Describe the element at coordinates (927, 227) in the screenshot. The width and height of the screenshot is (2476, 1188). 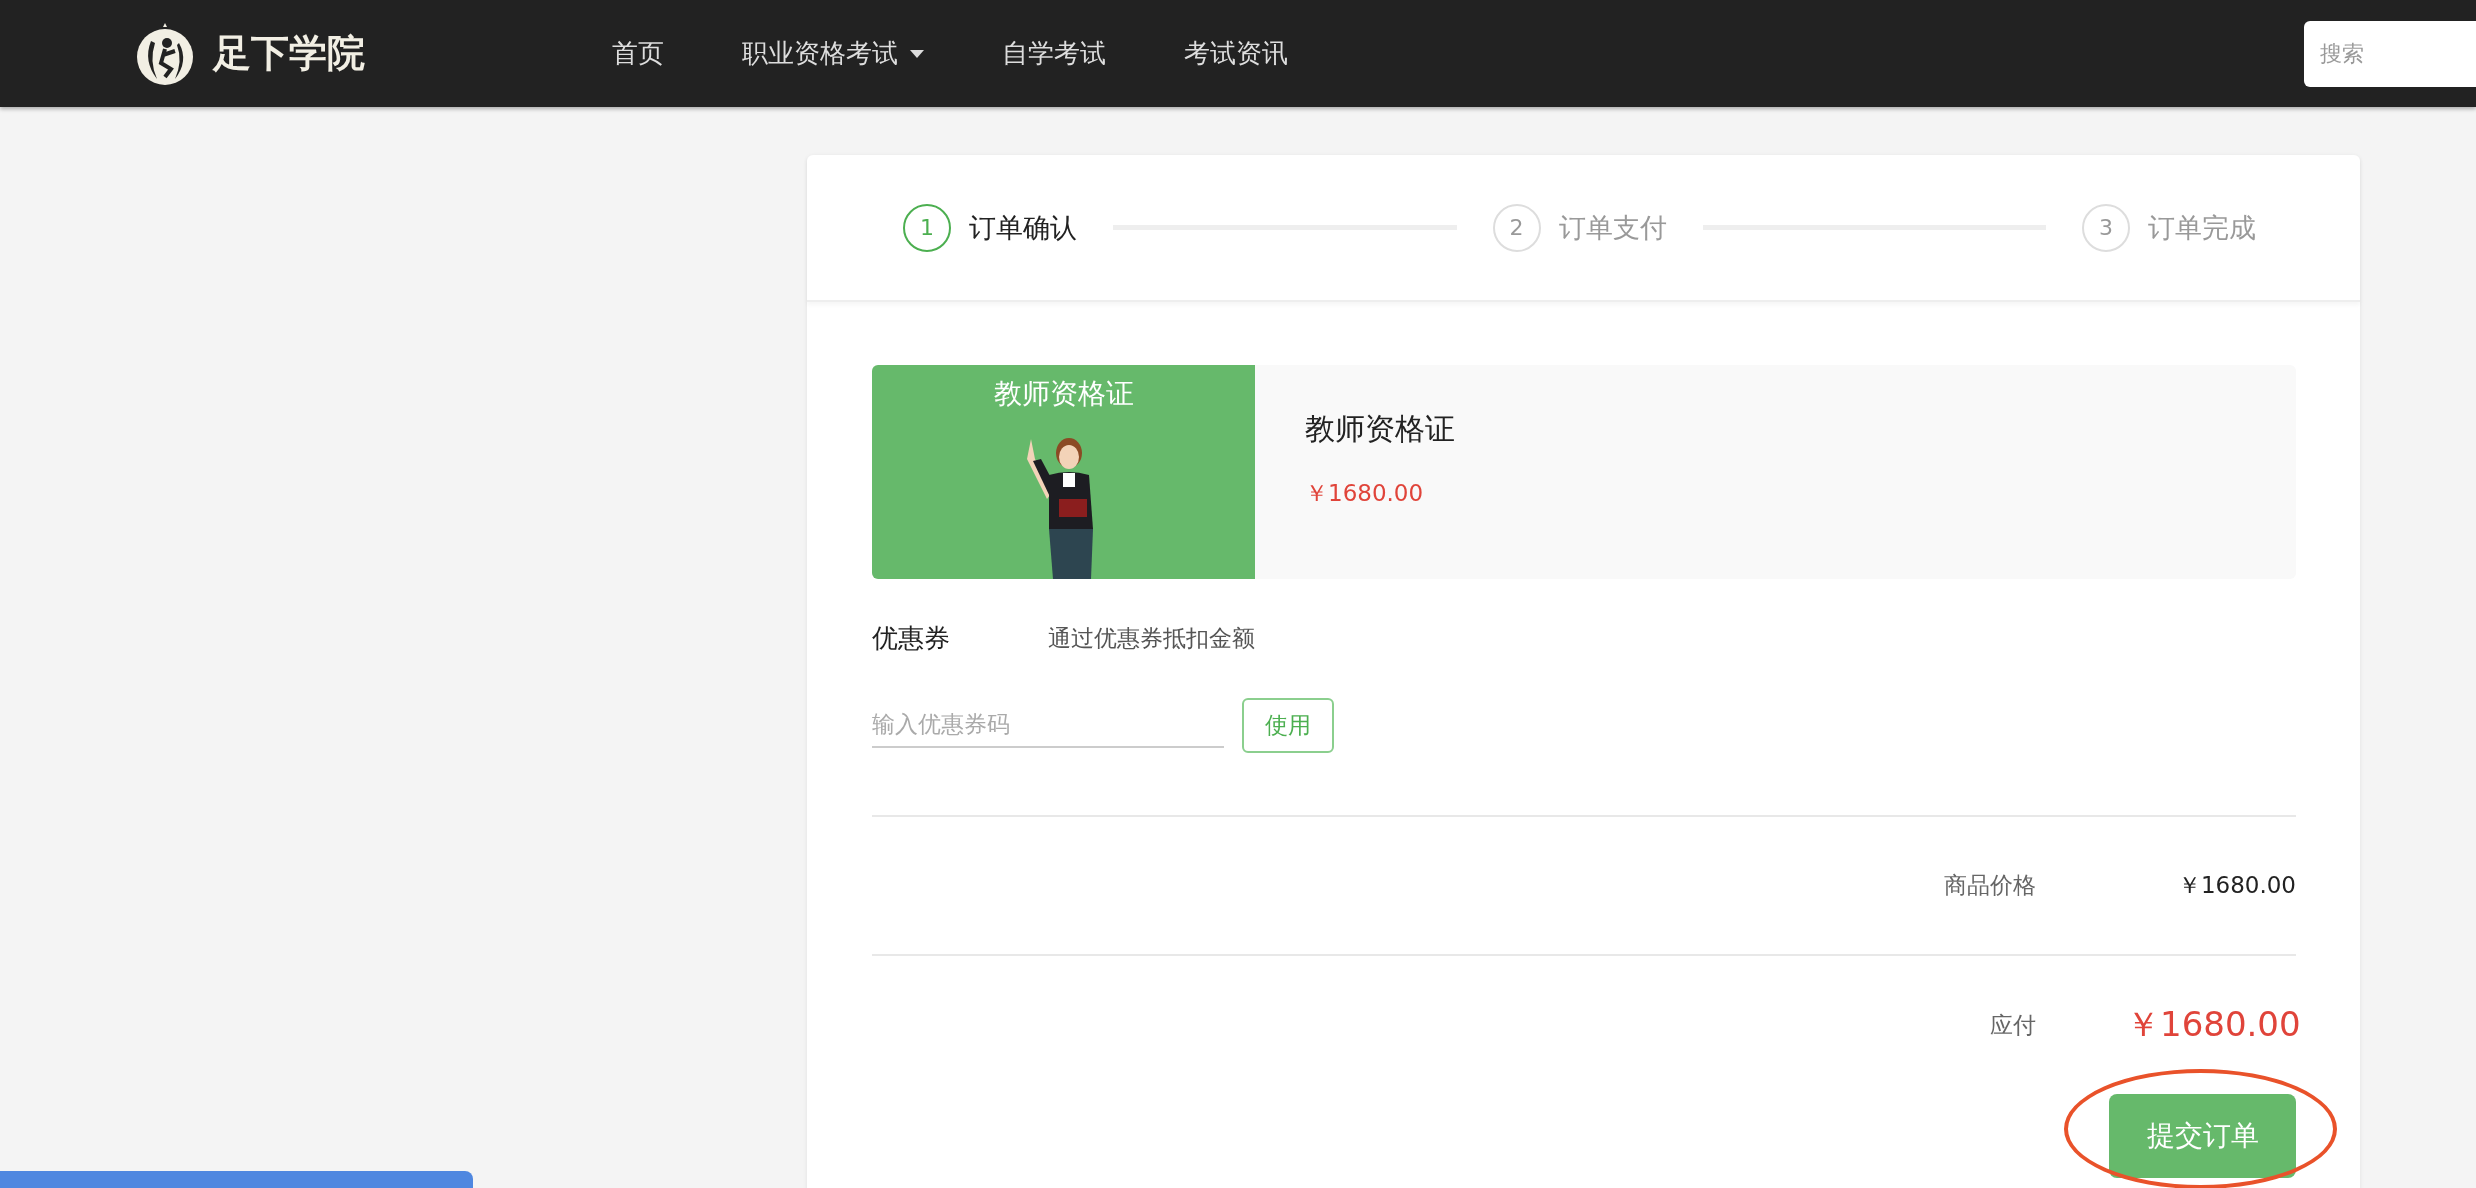
I see `step-number: 1` at that location.